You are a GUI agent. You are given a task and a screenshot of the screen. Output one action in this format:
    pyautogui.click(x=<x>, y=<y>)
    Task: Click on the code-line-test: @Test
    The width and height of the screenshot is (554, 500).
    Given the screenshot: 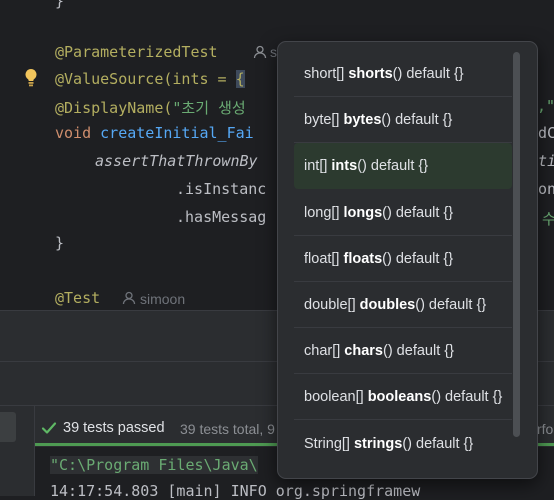 What is the action you would take?
    pyautogui.click(x=78, y=298)
    